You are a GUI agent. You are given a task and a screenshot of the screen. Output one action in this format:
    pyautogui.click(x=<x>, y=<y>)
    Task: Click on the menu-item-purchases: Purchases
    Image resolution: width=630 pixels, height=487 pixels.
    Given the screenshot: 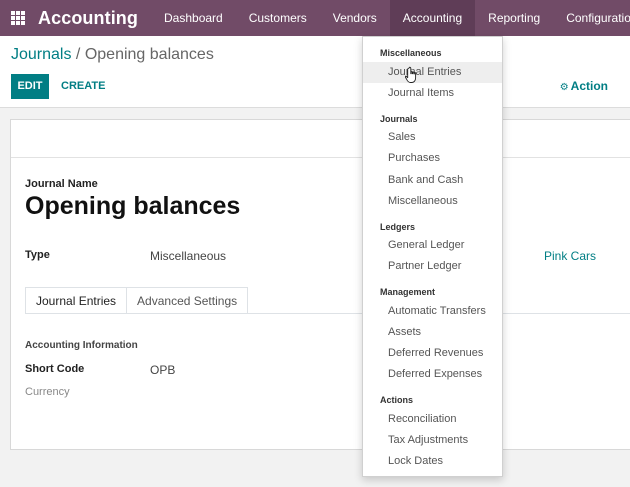 What is the action you would take?
    pyautogui.click(x=432, y=158)
    